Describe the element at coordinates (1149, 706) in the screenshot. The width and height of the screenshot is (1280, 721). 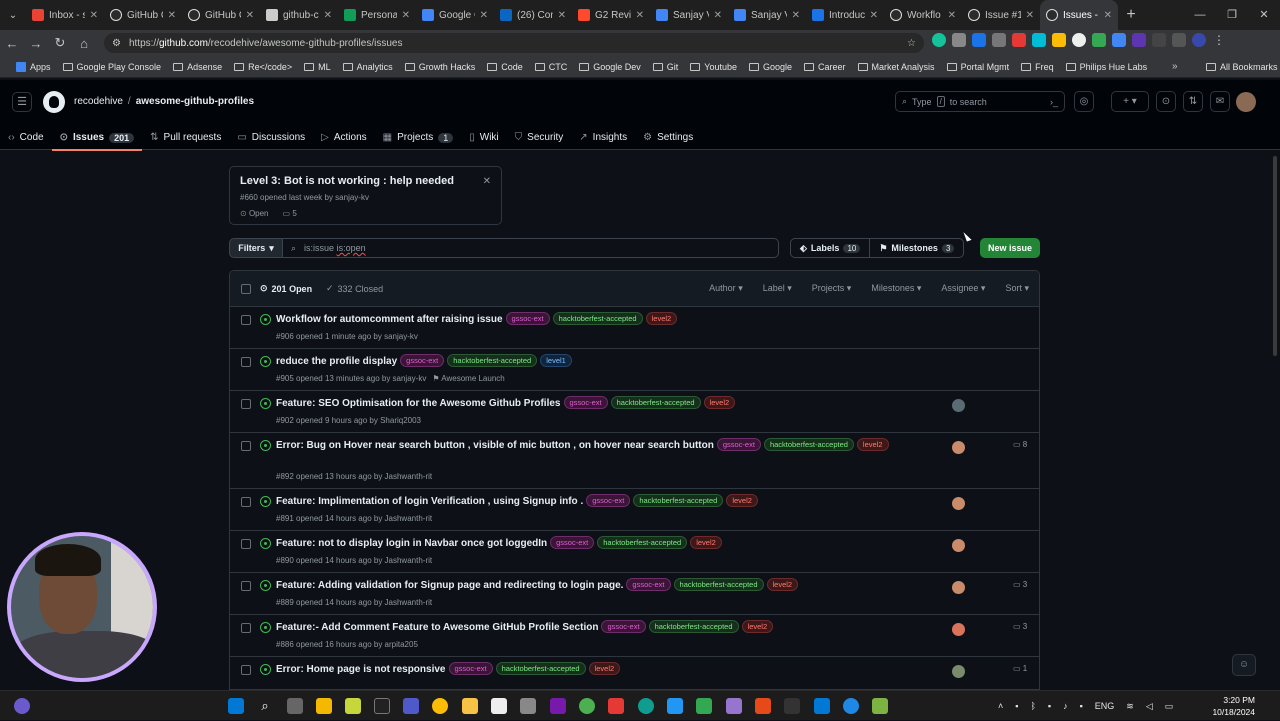
I see `volume-icon: ◁` at that location.